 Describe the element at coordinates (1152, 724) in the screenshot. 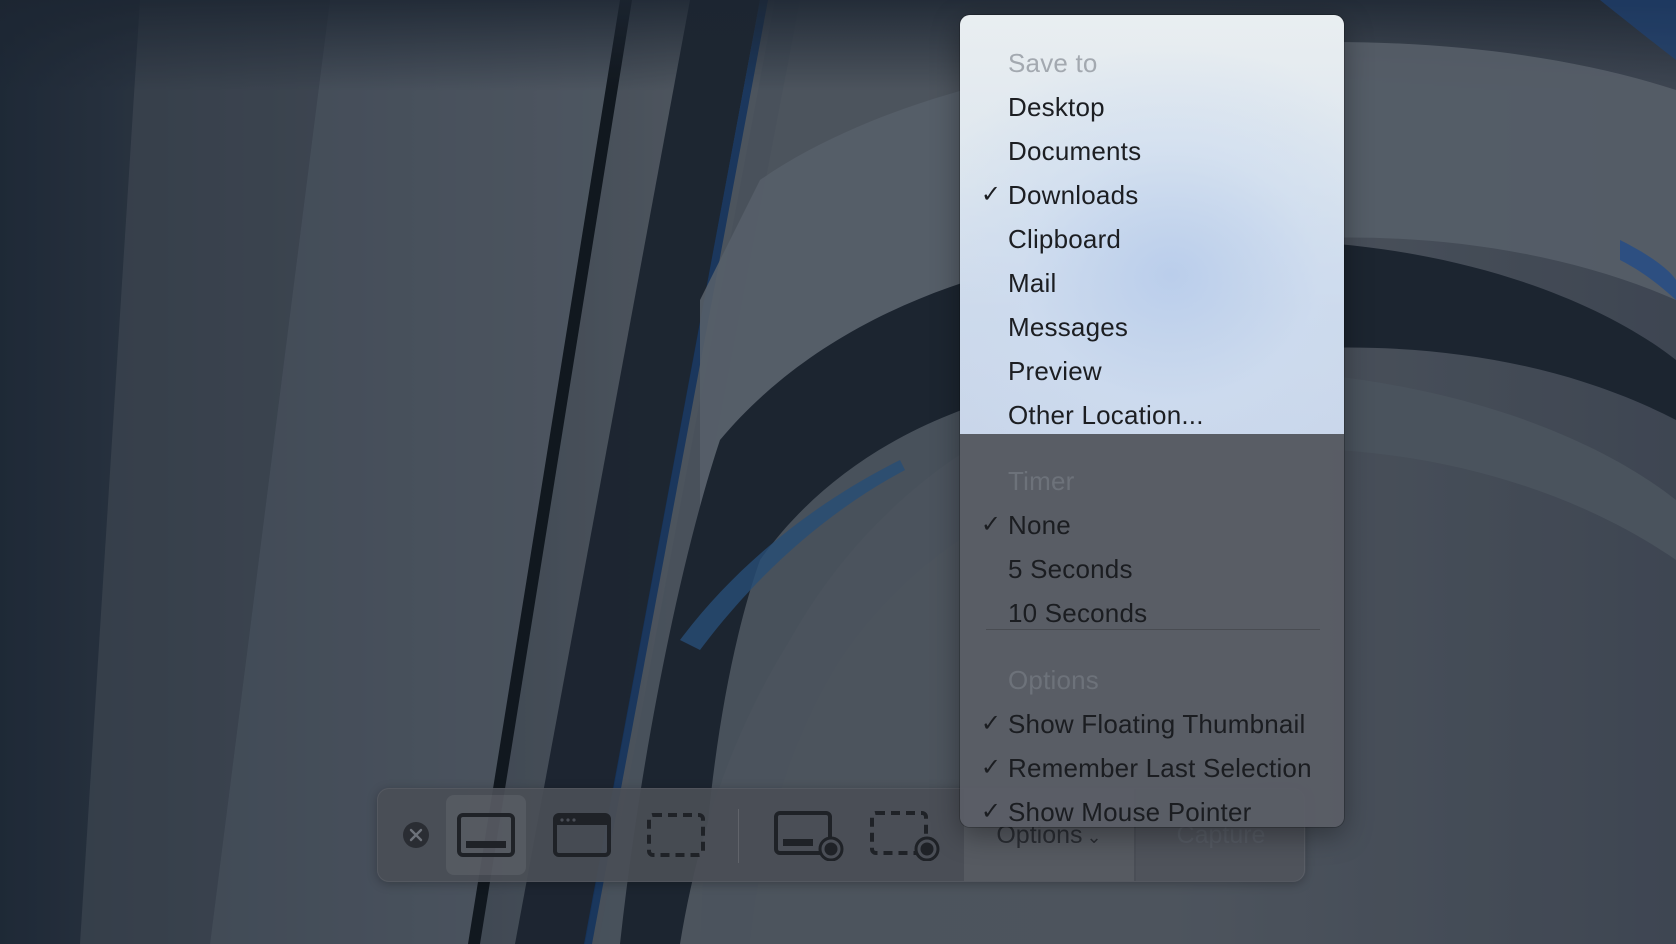

I see `menu-item-show-floating-thumbnail: ✓ Show Floating Thumbnail` at that location.